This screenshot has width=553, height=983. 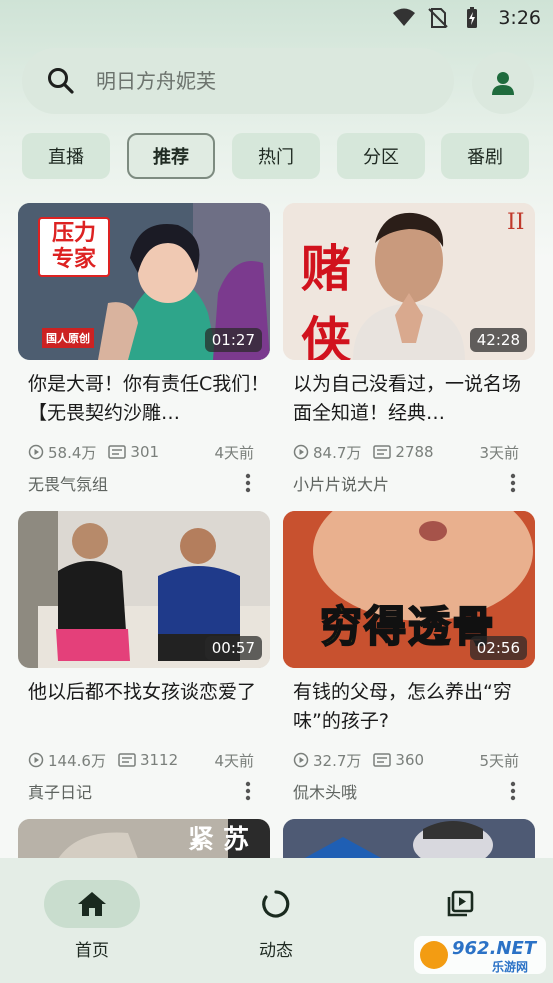 What do you see at coordinates (159, 760) in the screenshot?
I see `comment-count-text: 3112` at bounding box center [159, 760].